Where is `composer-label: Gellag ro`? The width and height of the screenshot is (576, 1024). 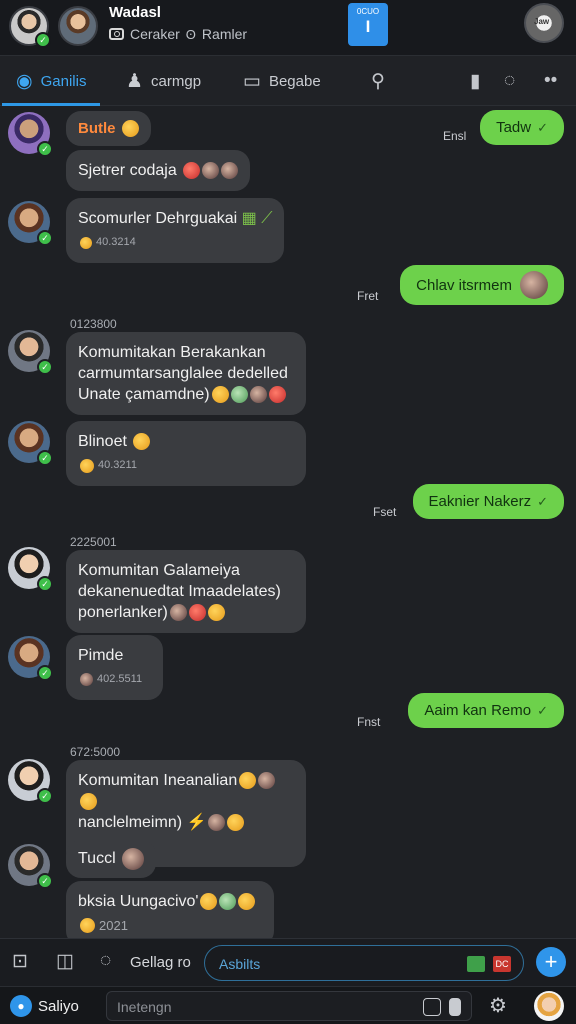
composer-label: Gellag ro is located at coordinates (160, 962).